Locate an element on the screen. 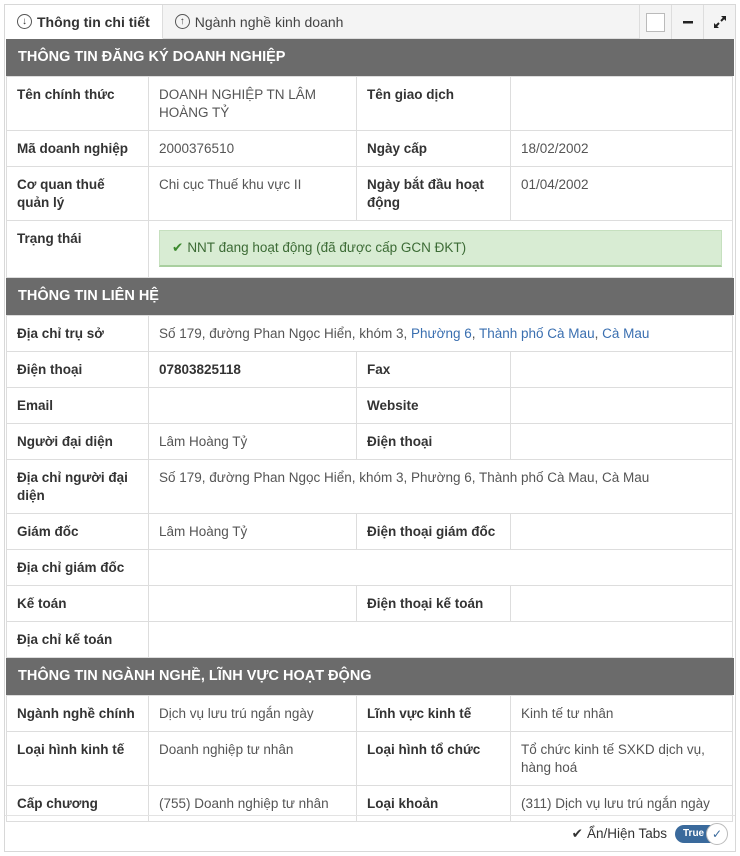  arrow-up-circle-icon: ↑ is located at coordinates (182, 21).